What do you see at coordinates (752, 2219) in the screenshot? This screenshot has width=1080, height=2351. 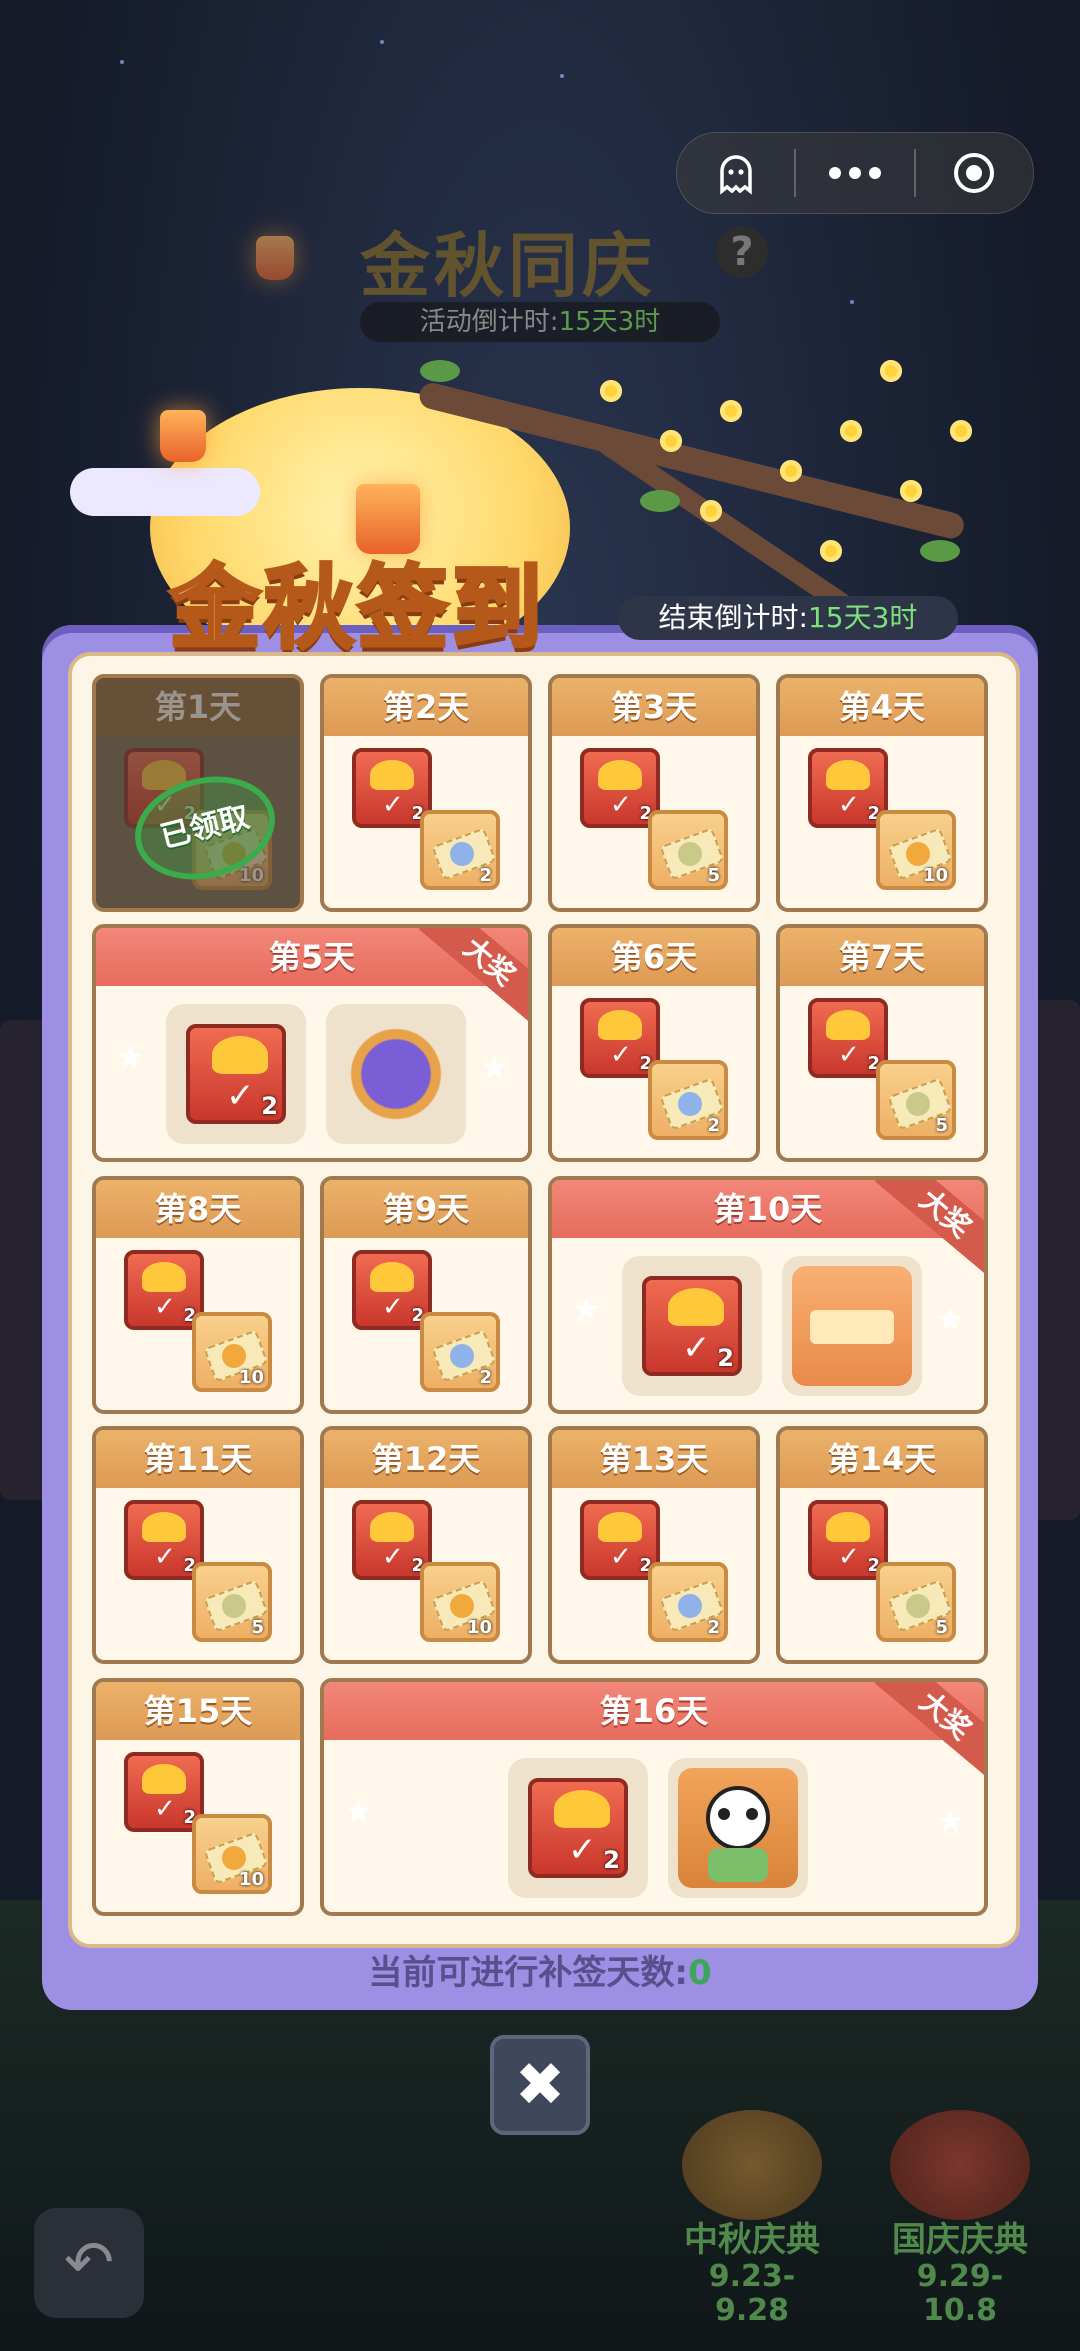 I see `event-mid-autumn: 中秋庆典 9.23-9.28` at bounding box center [752, 2219].